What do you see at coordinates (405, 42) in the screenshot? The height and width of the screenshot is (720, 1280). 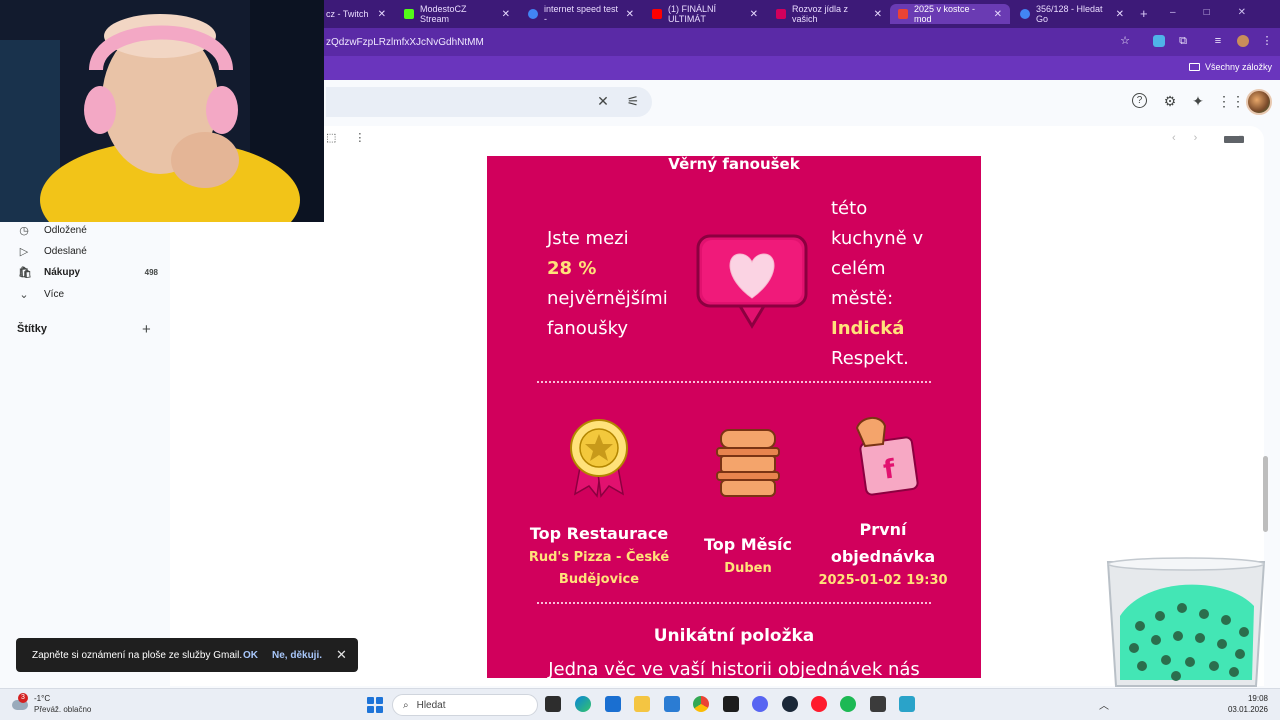 I see `address-bar: zQdzwFzpLRzlmfxXJcNvGdhNtMM` at bounding box center [405, 42].